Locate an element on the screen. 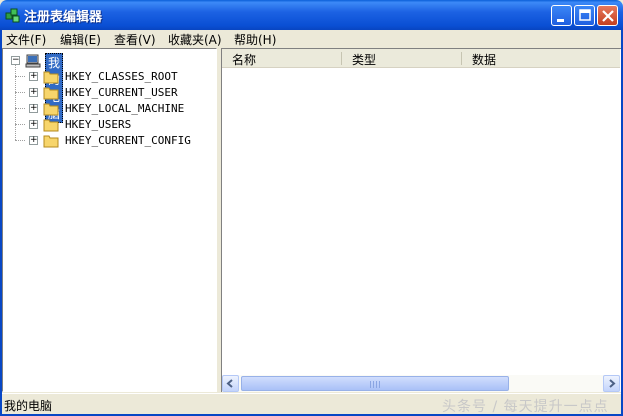 This screenshot has height=416, width=623. maximize-icon is located at coordinates (585, 15).